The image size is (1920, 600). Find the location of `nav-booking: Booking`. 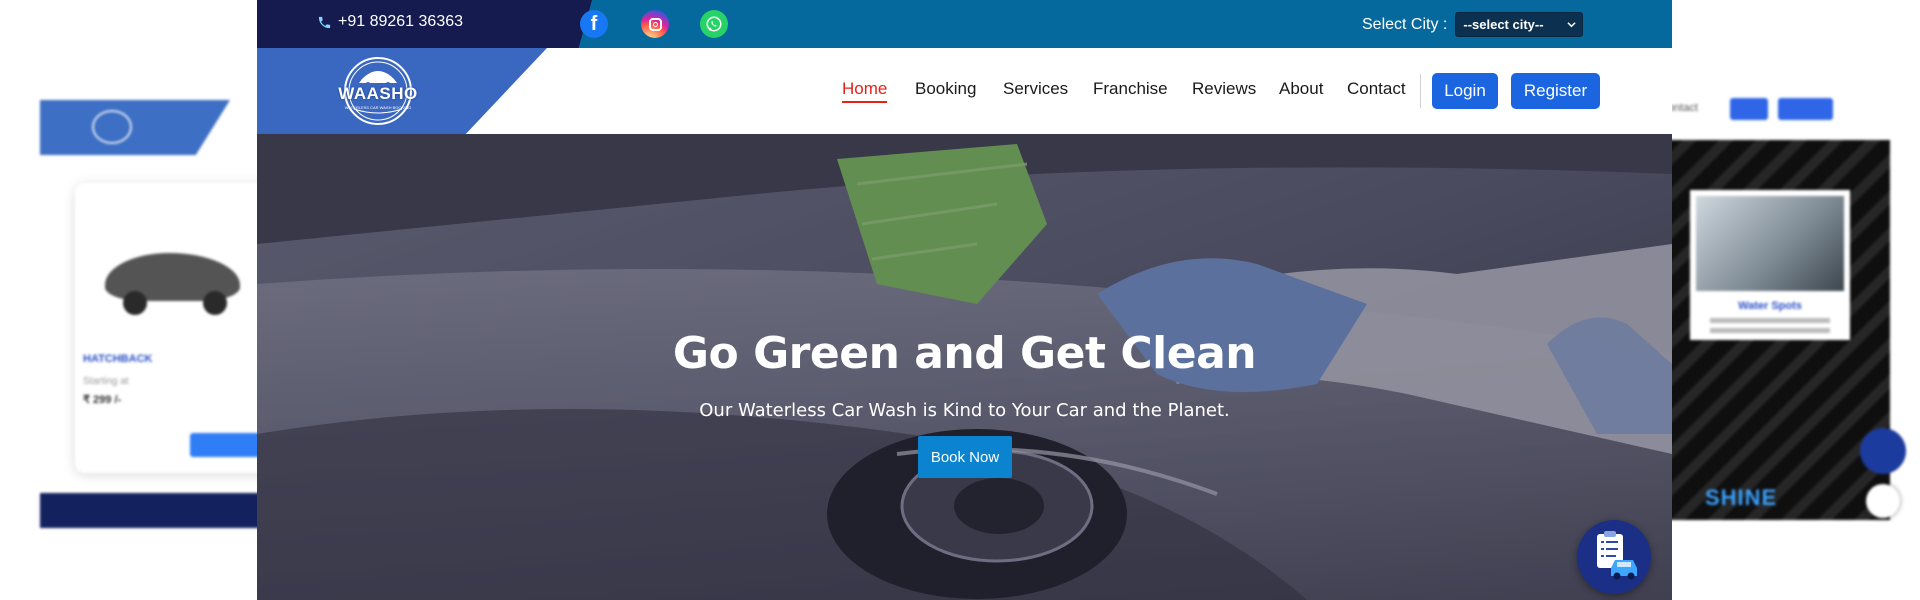

nav-booking: Booking is located at coordinates (945, 89).